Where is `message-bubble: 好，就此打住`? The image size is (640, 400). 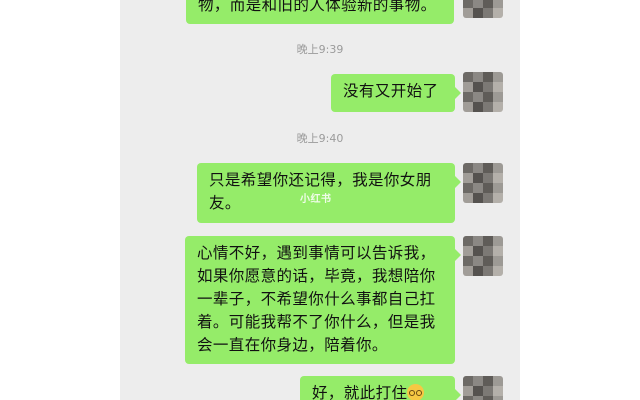 message-bubble: 好，就此打住 is located at coordinates (380, 388).